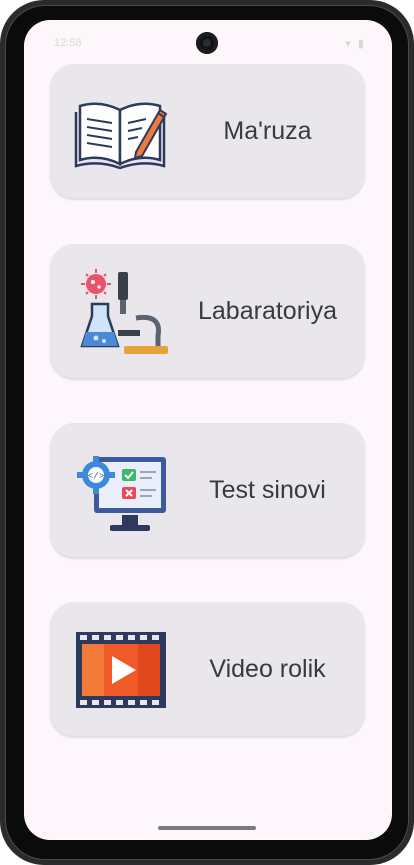  Describe the element at coordinates (207, 828) in the screenshot. I see `home-indicator` at that location.